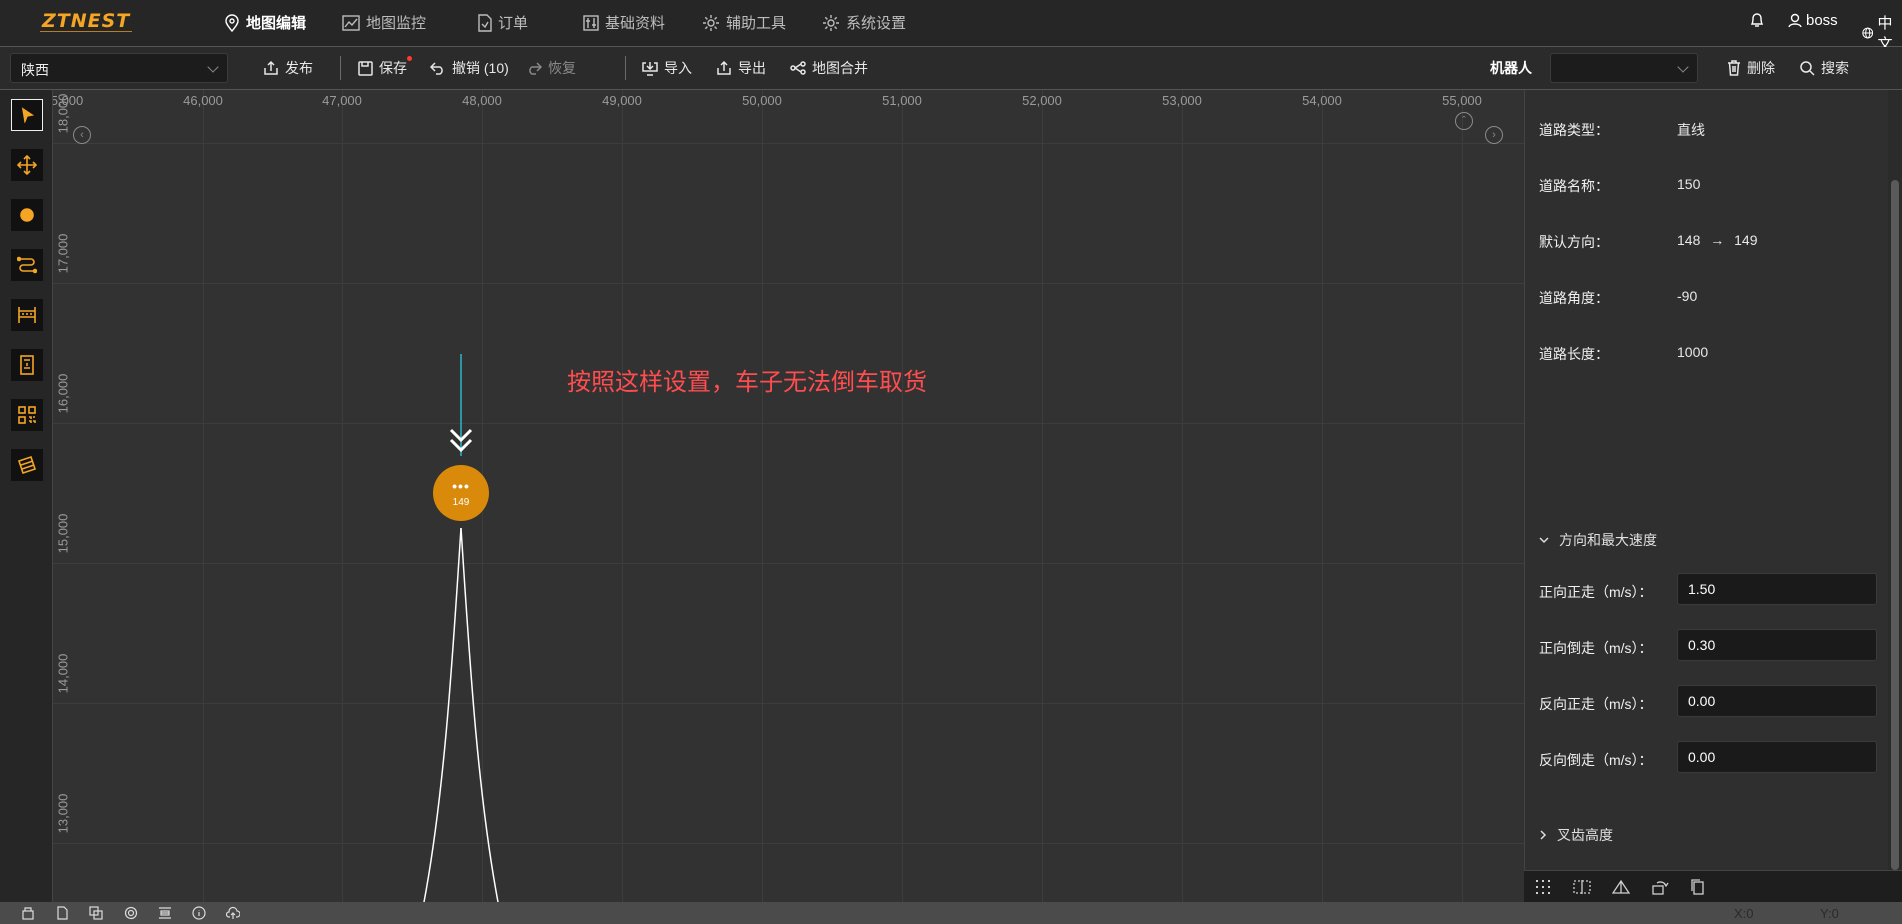 The image size is (1902, 924). What do you see at coordinates (480, 68) in the screenshot?
I see `undo-label: 撤销 (10)` at bounding box center [480, 68].